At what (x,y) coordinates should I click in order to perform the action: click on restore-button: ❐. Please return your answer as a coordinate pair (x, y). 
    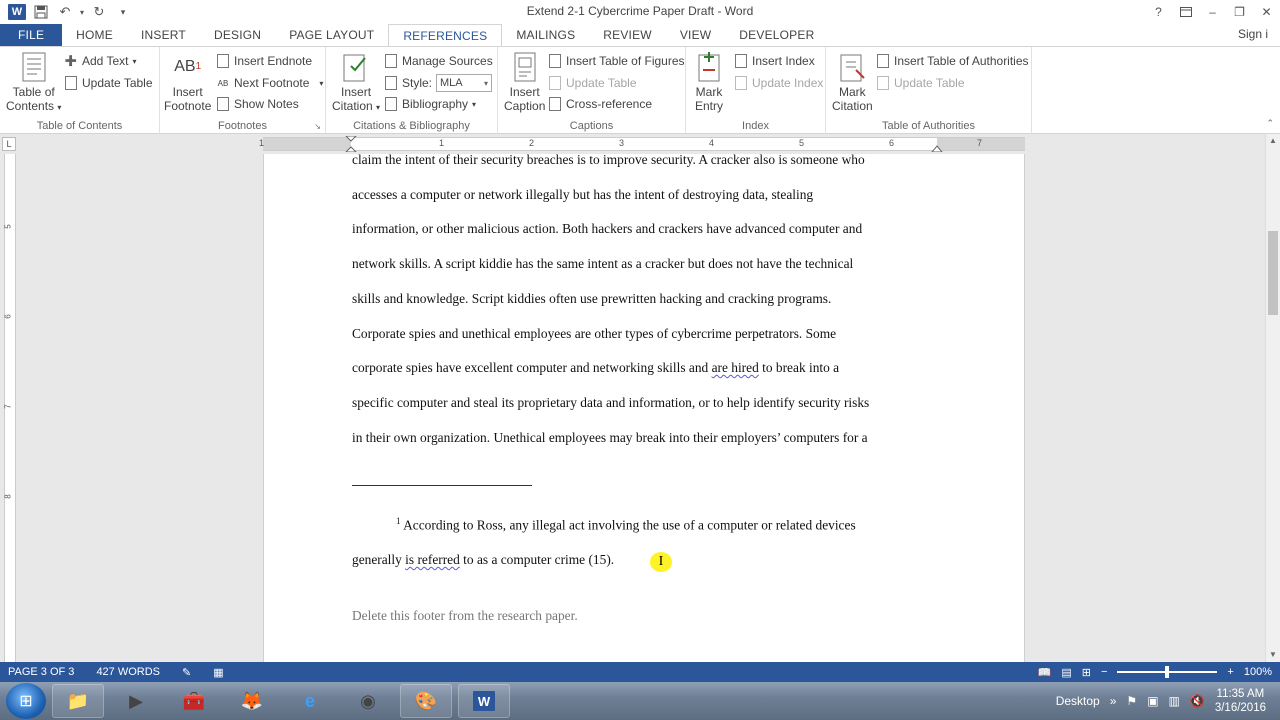
    Looking at the image, I should click on (1239, 12).